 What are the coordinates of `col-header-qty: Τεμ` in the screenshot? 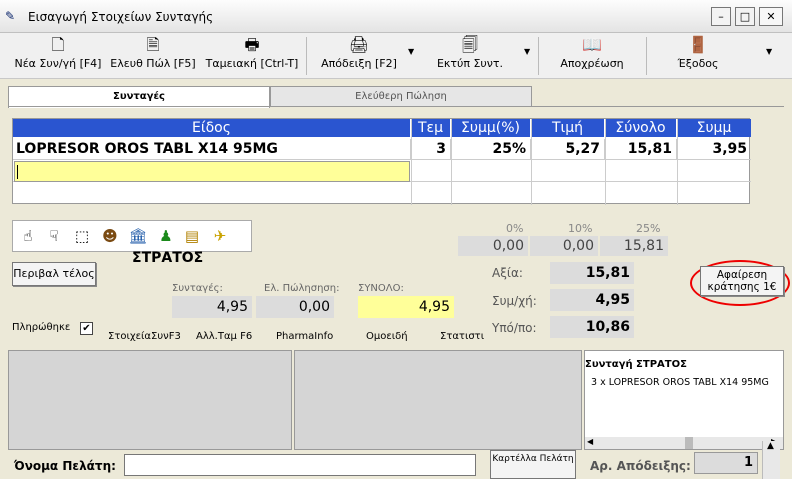 It's located at (431, 128).